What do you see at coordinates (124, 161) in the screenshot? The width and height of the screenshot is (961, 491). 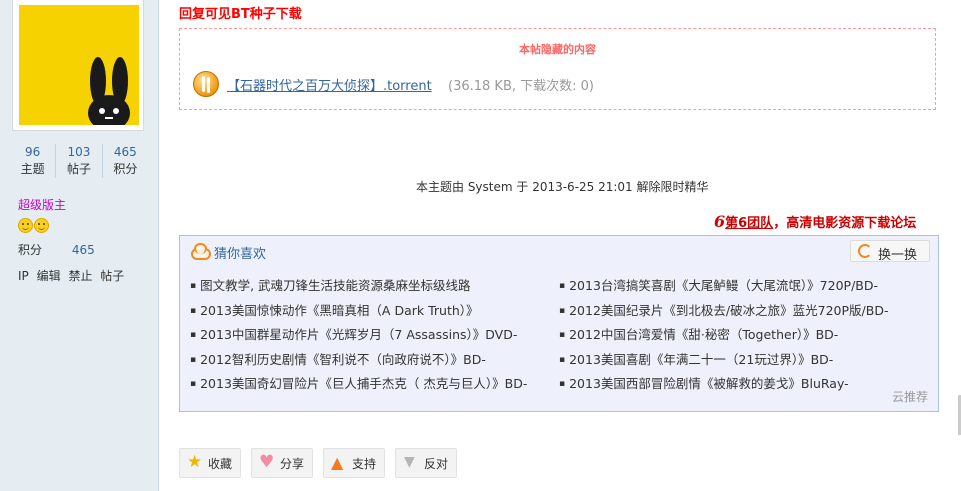 I see `stat-credits: 465 积分` at bounding box center [124, 161].